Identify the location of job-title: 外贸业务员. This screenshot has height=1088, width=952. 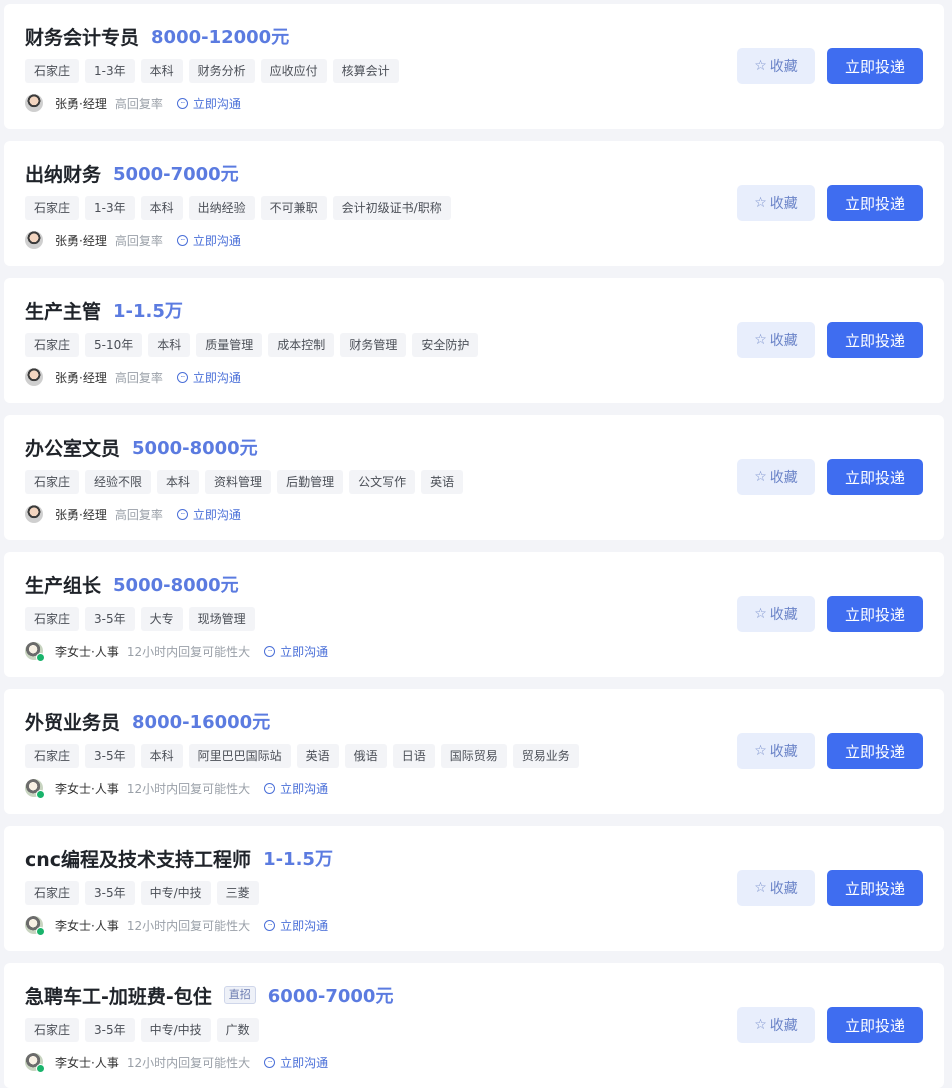
(72, 721).